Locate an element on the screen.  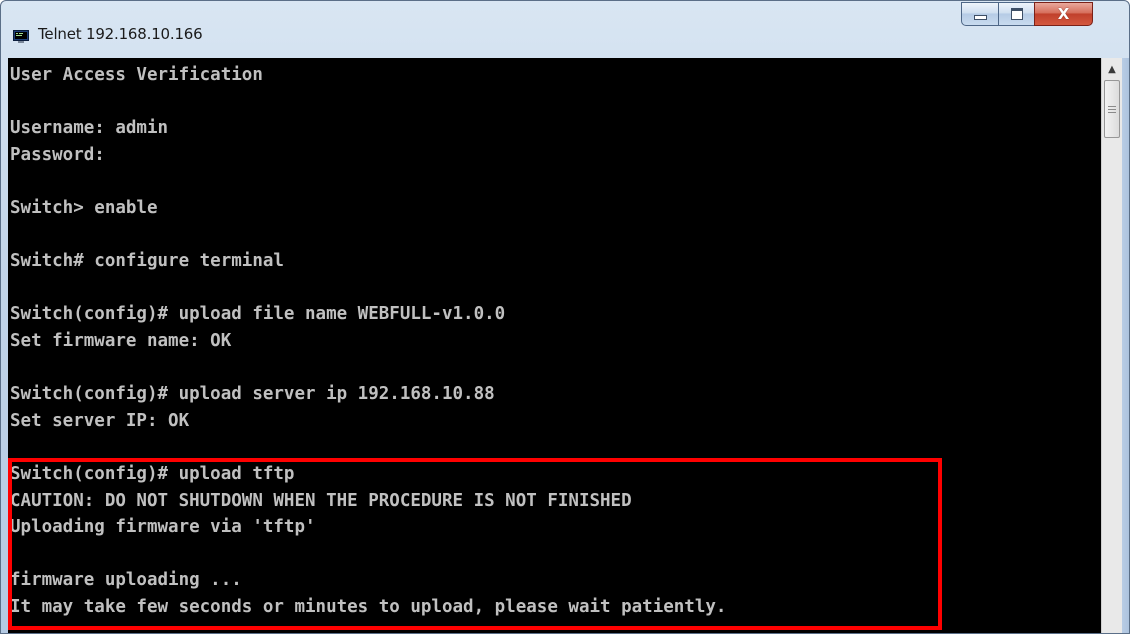
terminal-line: Switch# configure terminal is located at coordinates (147, 261).